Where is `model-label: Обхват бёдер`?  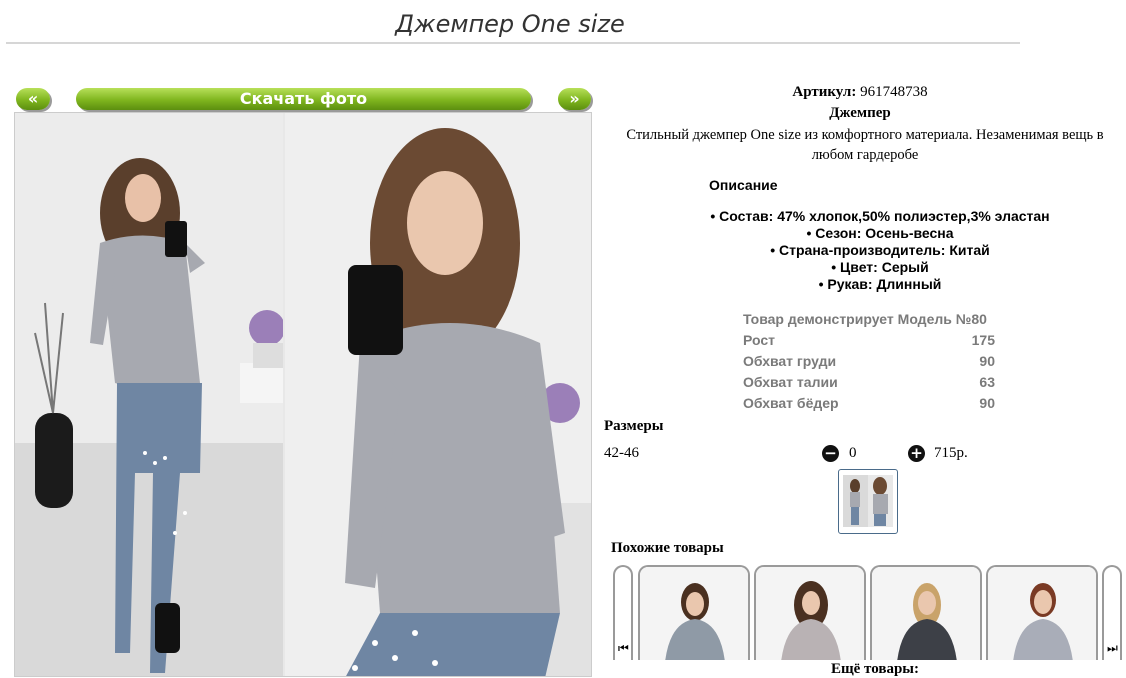
model-label: Обхват бёдер is located at coordinates (791, 403).